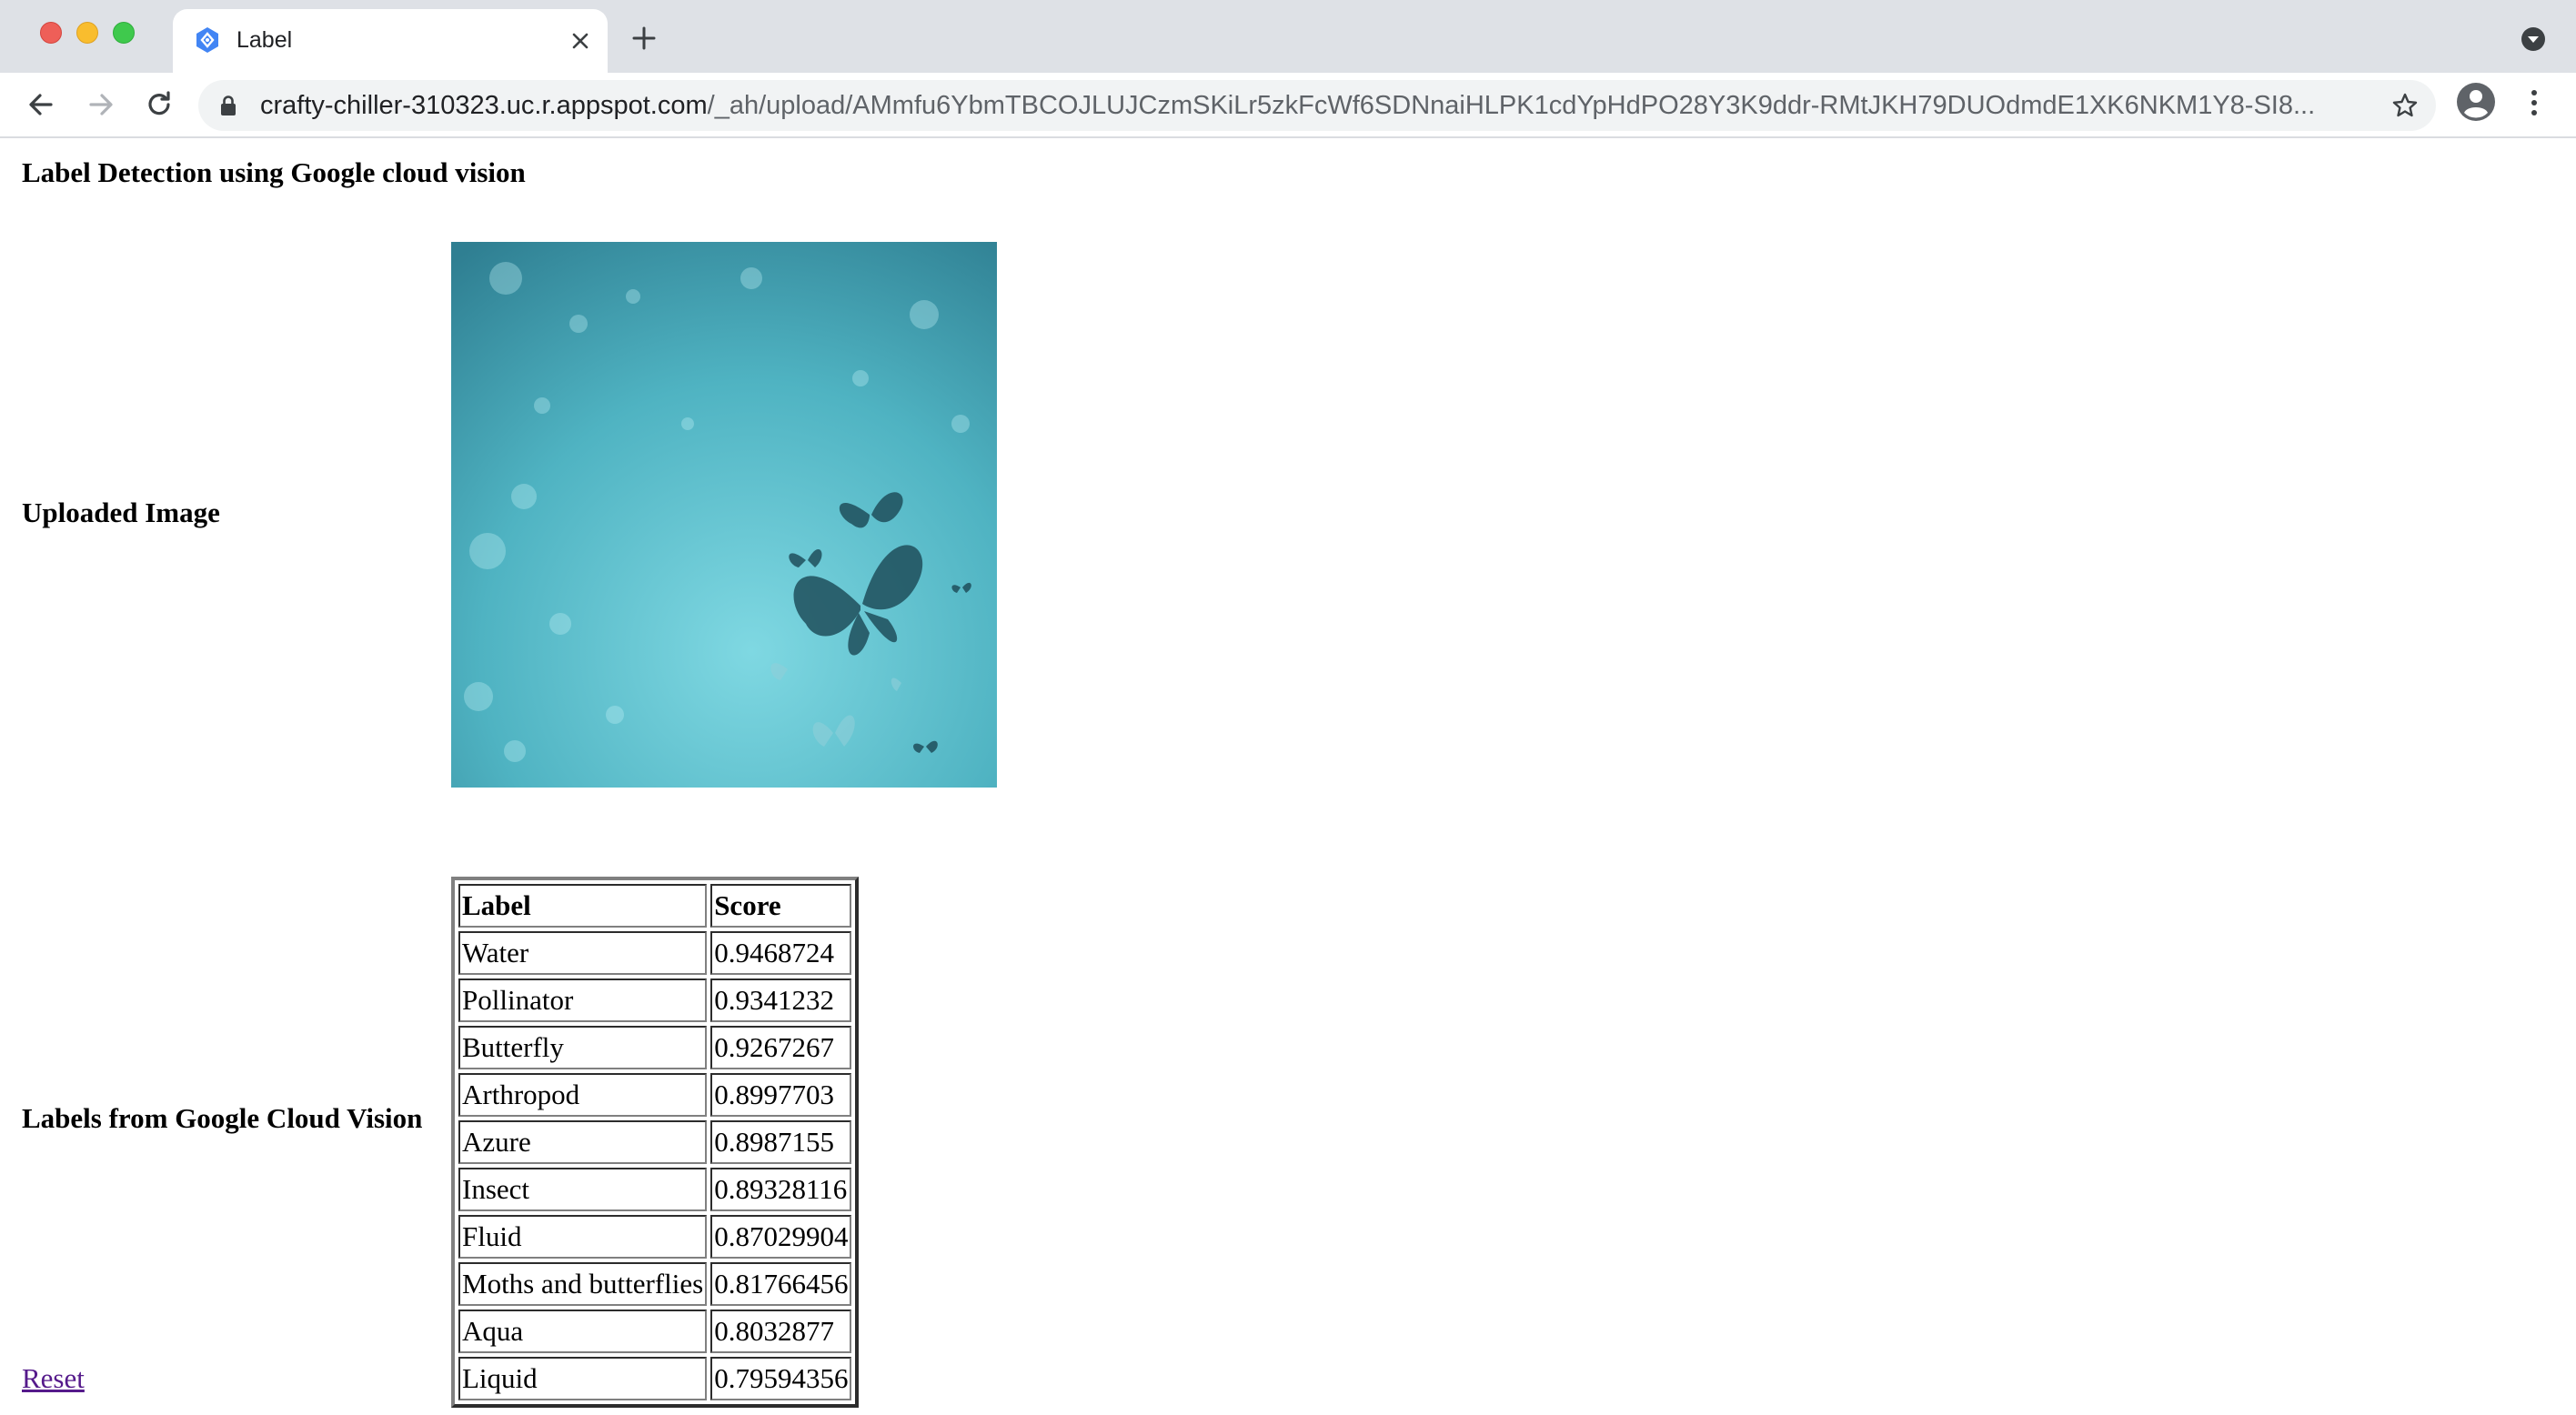  Describe the element at coordinates (2476, 102) in the screenshot. I see `profile-icon` at that location.